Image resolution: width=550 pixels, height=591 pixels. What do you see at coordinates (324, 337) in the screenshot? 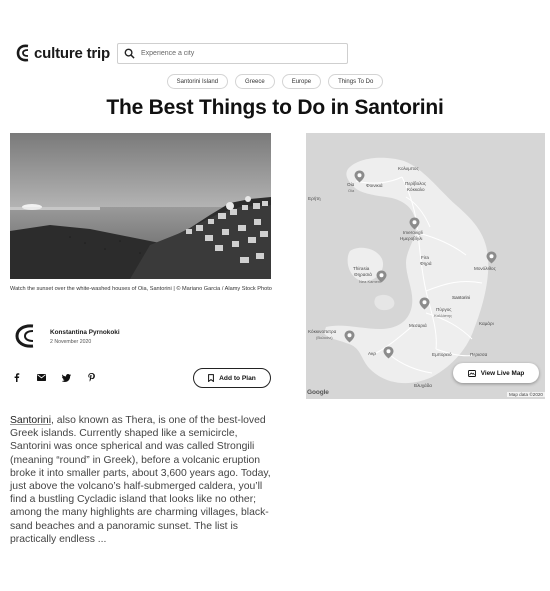
I see `map-label: (Βολκάνι)` at bounding box center [324, 337].